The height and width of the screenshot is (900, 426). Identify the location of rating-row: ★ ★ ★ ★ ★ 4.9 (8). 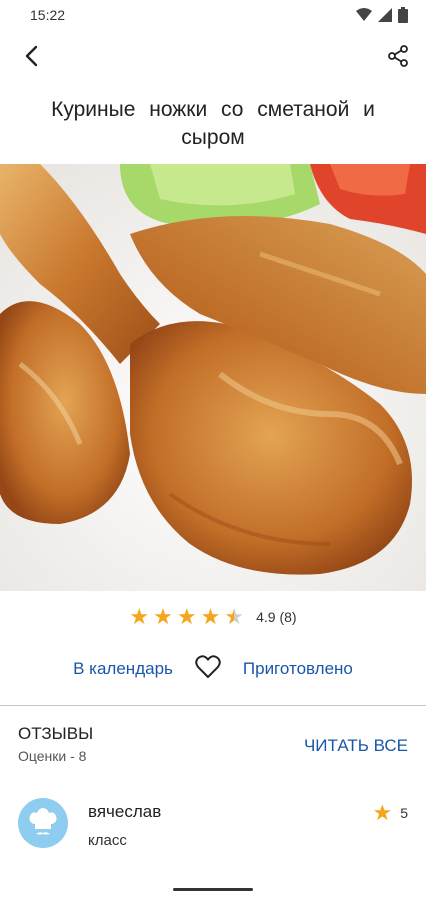
(213, 617).